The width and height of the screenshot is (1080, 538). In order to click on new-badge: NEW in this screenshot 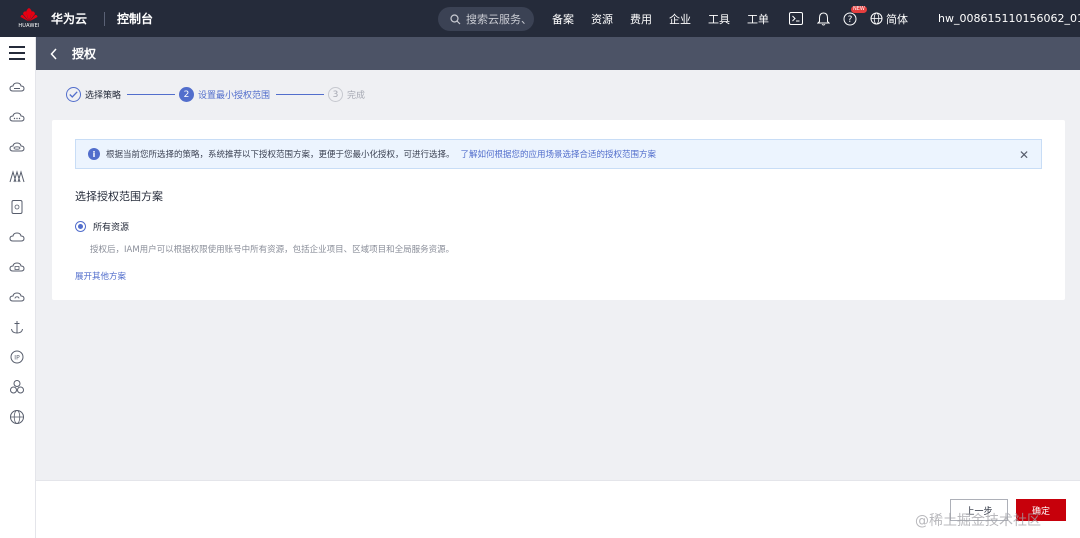, I will do `click(859, 9)`.